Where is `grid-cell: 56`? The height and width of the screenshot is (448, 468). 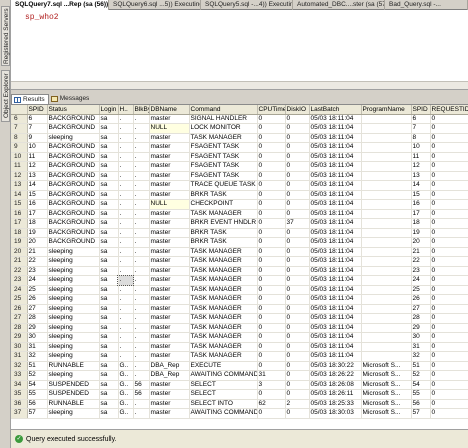 grid-cell: 56 is located at coordinates (37, 404).